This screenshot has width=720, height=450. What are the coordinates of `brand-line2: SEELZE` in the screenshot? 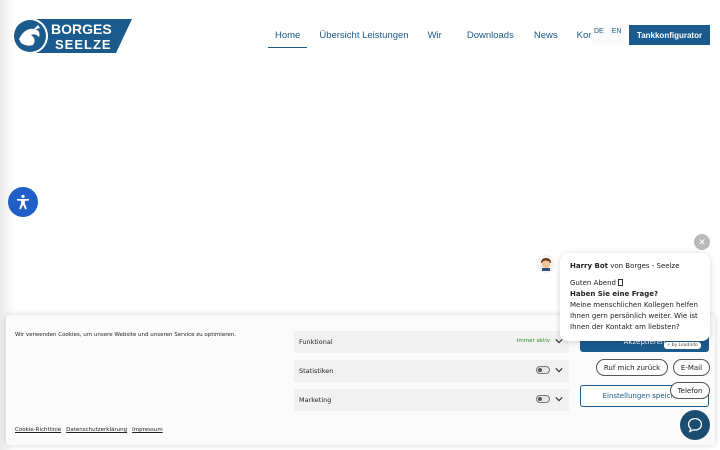 It's located at (83, 44).